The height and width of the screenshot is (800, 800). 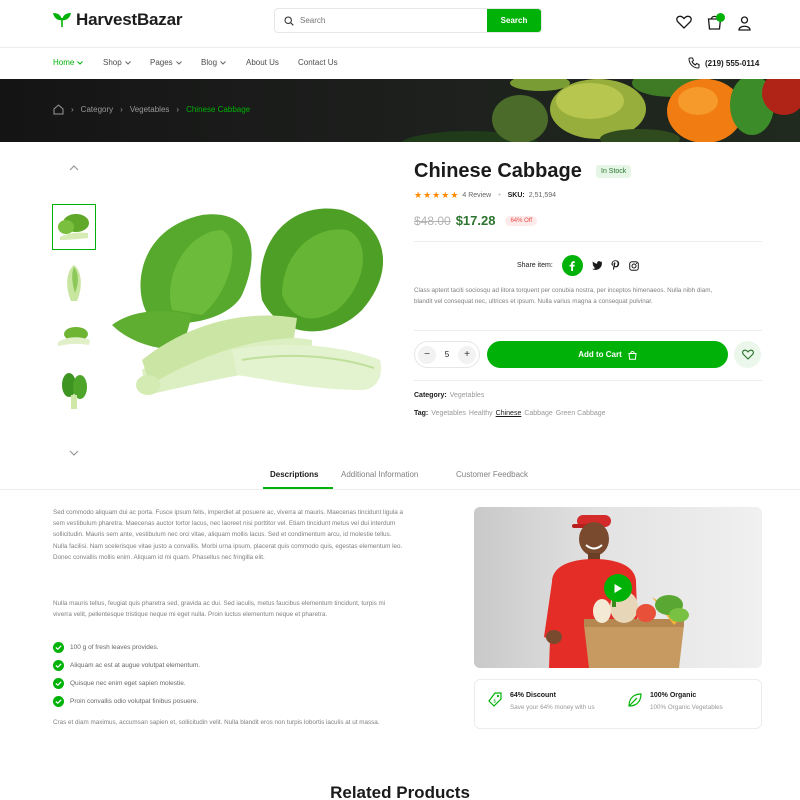 What do you see at coordinates (218, 109) in the screenshot?
I see `breadcrumb-current: Chinese Cabbage` at bounding box center [218, 109].